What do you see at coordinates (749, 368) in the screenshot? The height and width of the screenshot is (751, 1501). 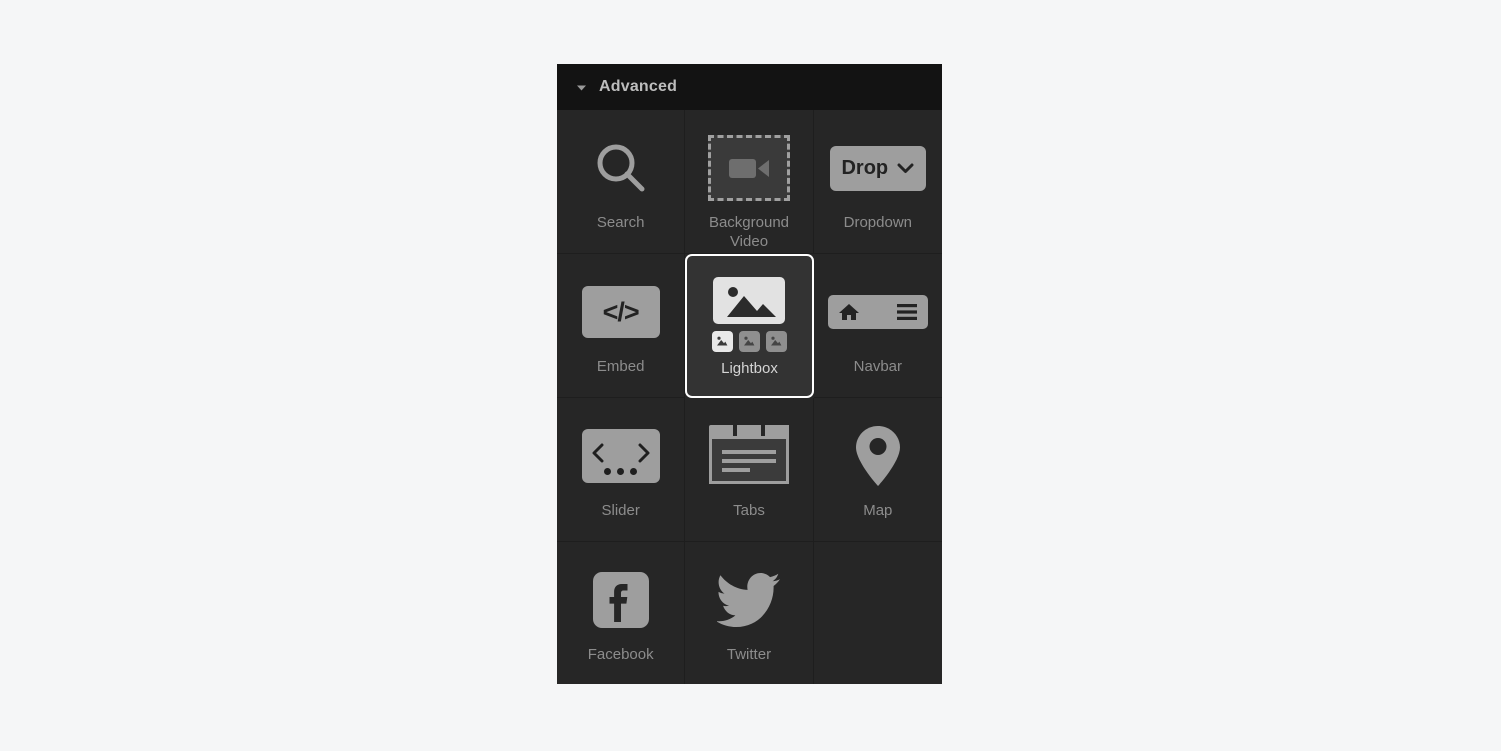 I see `element-tile-label: Lightbox` at bounding box center [749, 368].